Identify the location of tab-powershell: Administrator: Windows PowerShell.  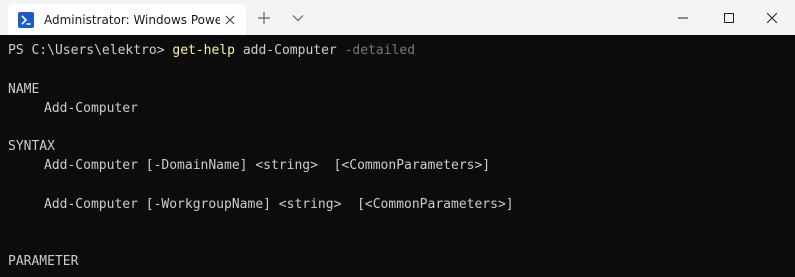
(127, 19).